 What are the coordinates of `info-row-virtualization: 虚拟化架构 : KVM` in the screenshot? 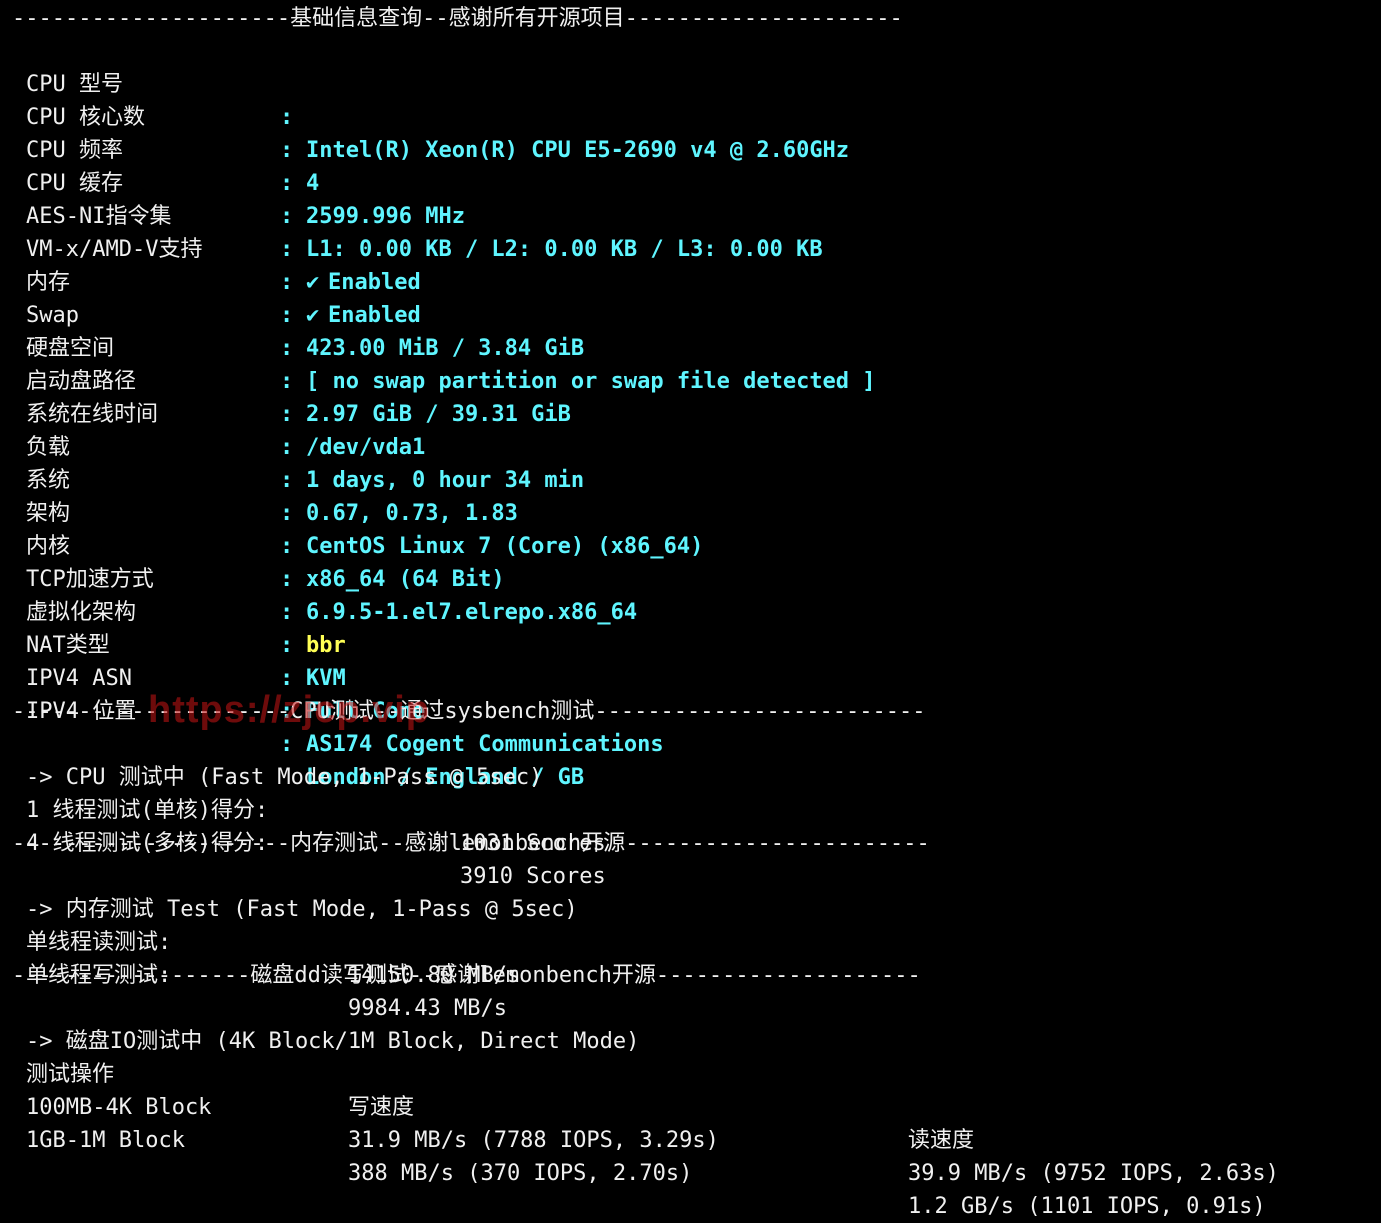 It's located at (690, 627).